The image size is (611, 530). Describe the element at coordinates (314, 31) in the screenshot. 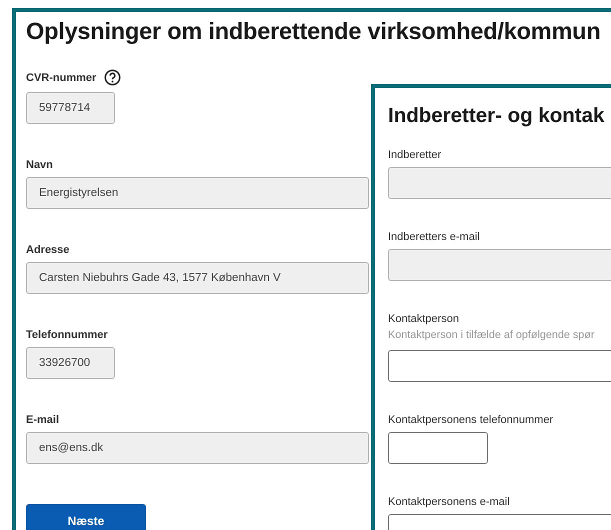

I see `panel-title: Oplysninger om indberettende virksomhed/kommun` at that location.